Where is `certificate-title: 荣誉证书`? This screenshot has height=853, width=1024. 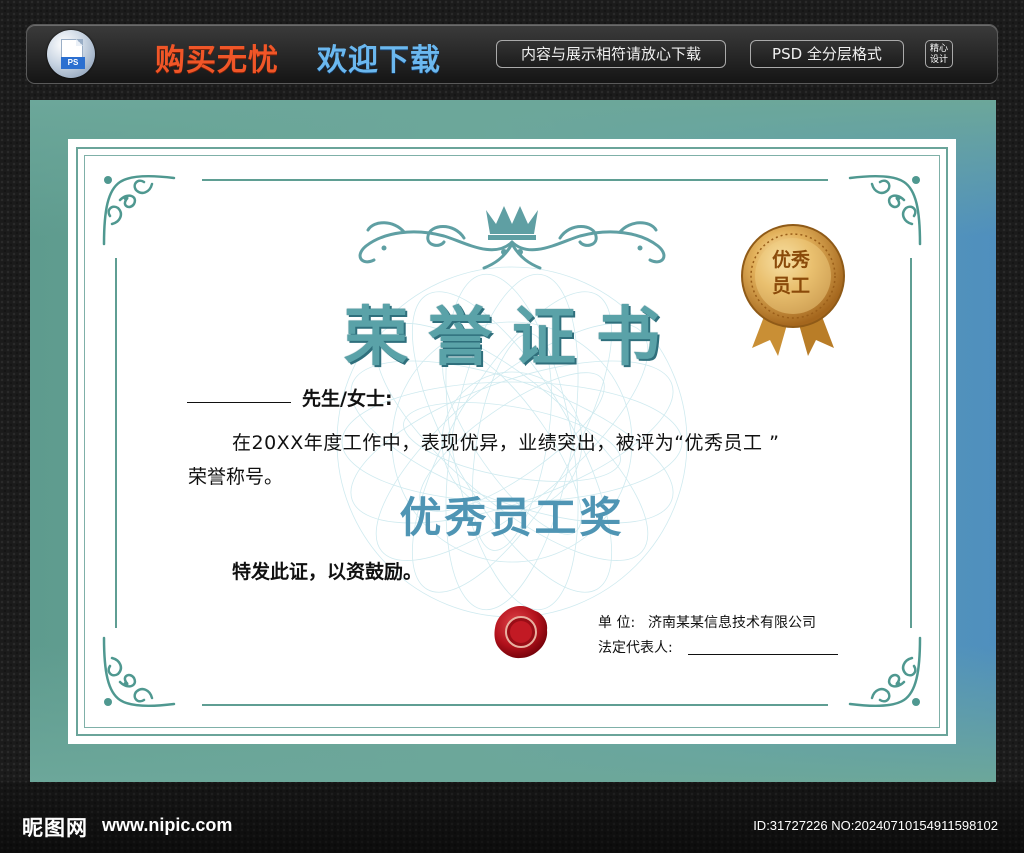
certificate-title: 荣誉证书 is located at coordinates (512, 337).